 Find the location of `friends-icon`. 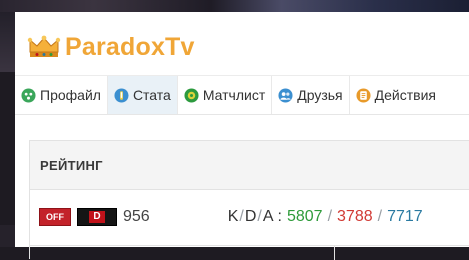

friends-icon is located at coordinates (285, 95).